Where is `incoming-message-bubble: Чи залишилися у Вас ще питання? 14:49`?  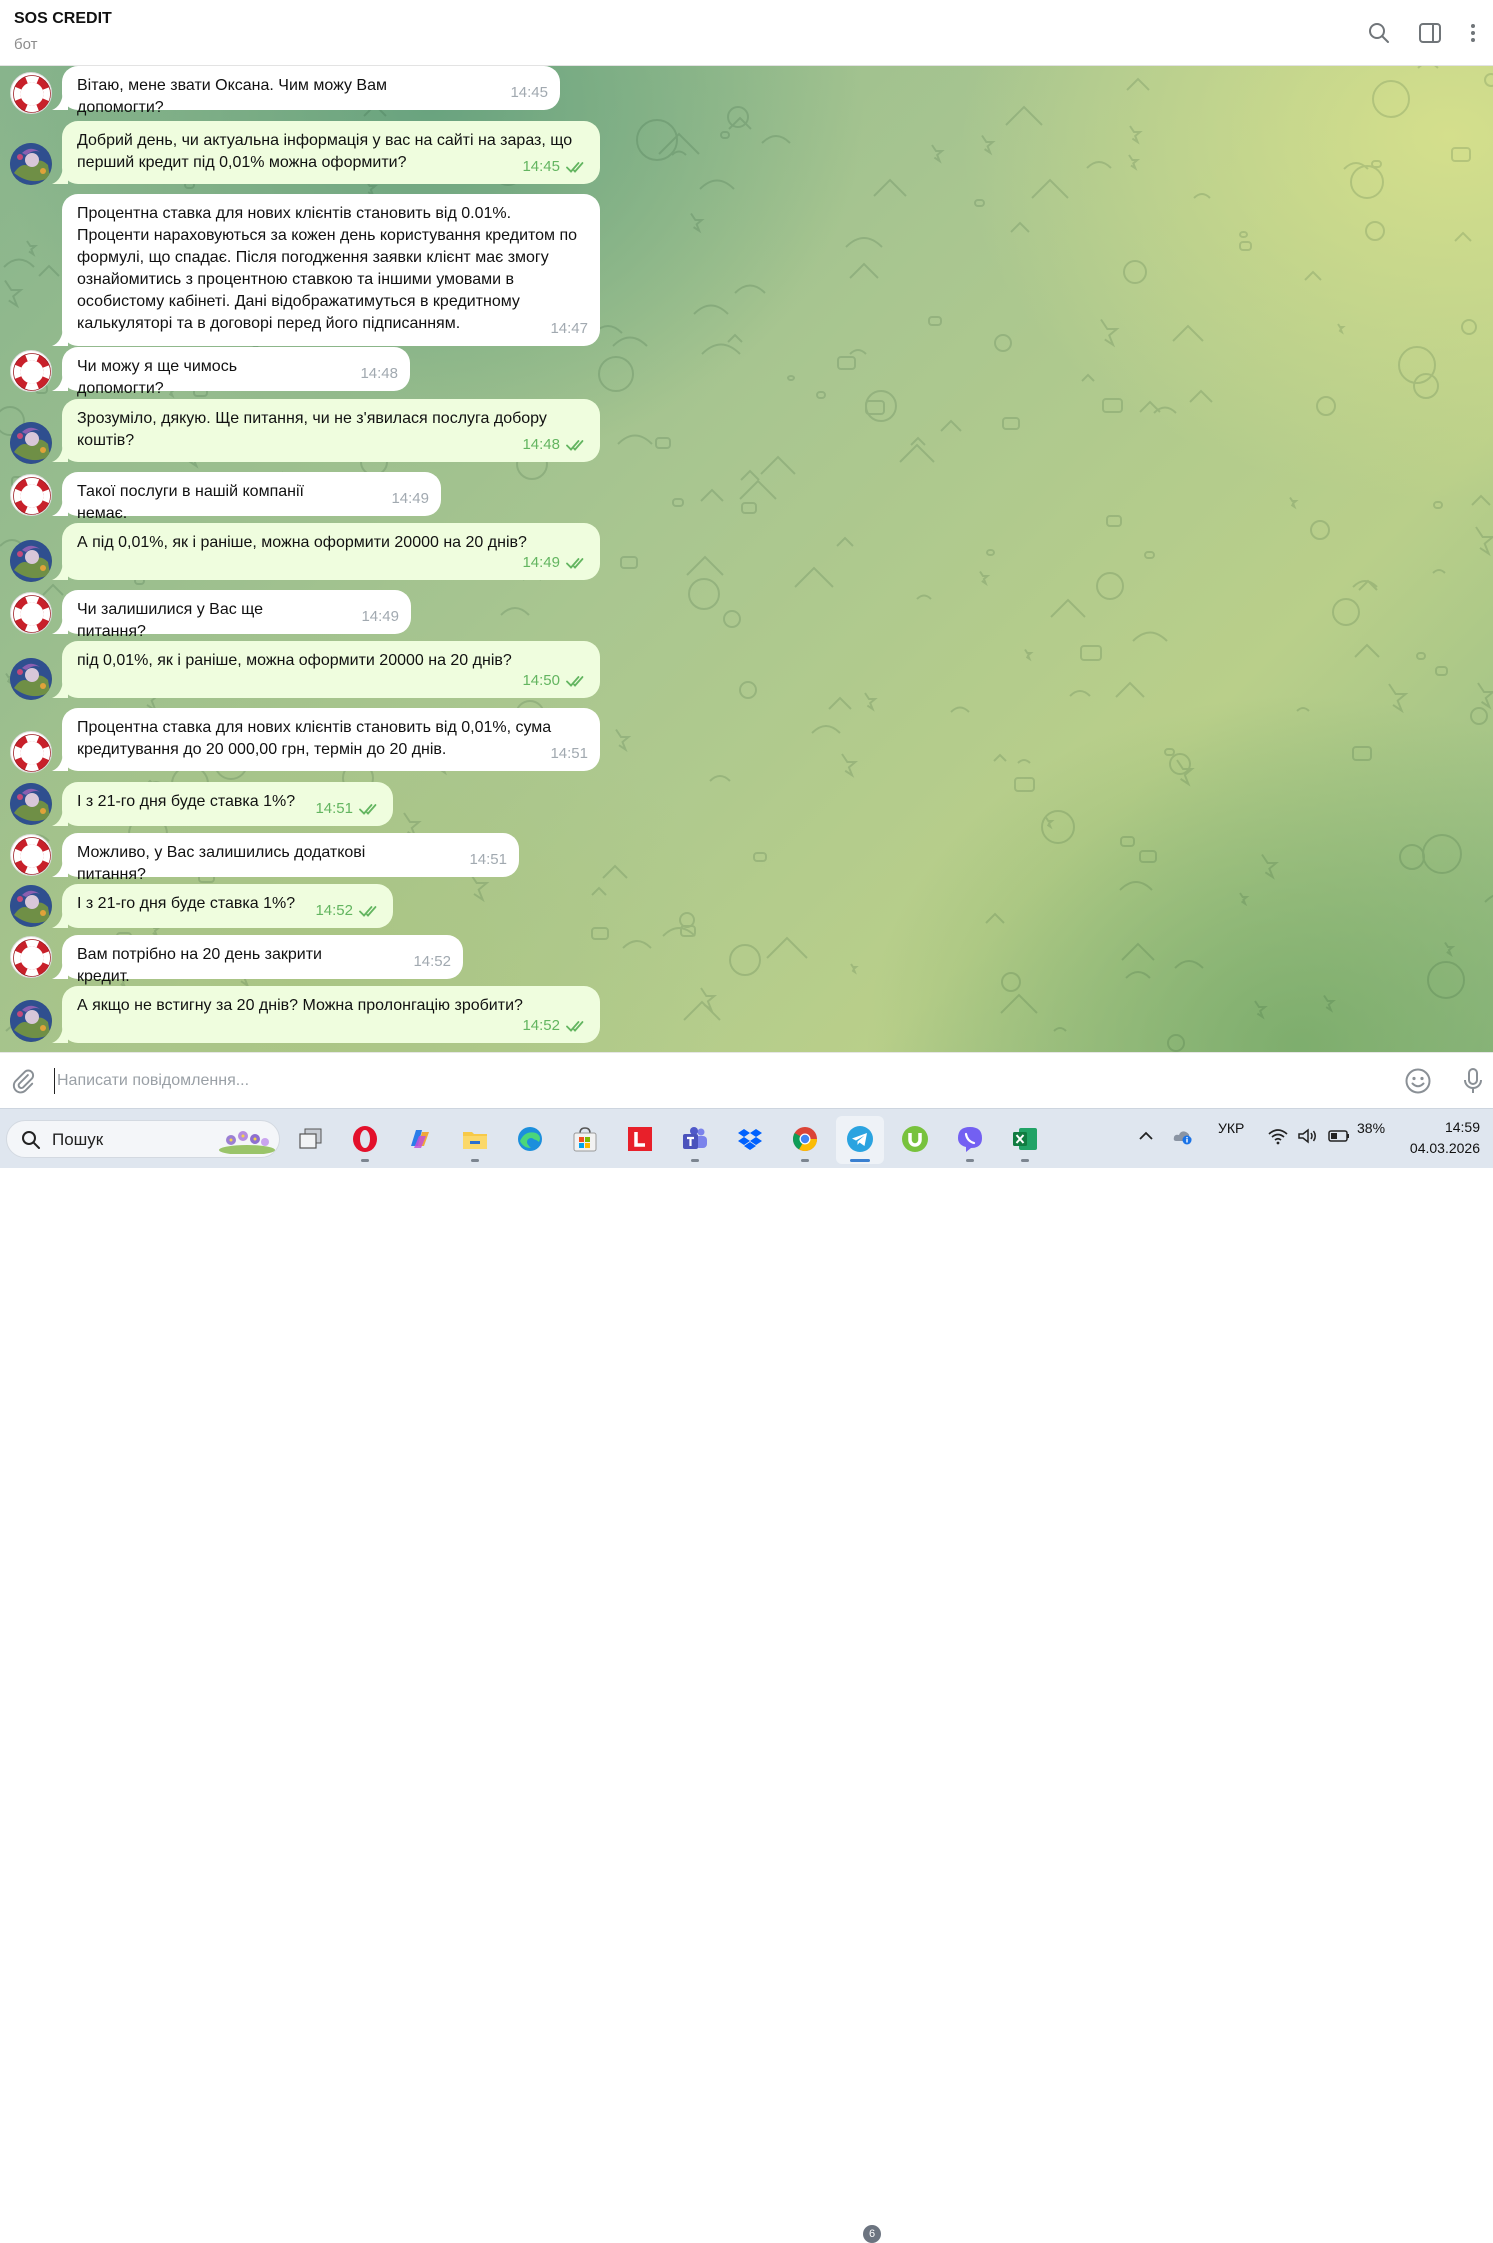
incoming-message-bubble: Чи залишилися у Вас ще питання? 14:49 is located at coordinates (236, 615).